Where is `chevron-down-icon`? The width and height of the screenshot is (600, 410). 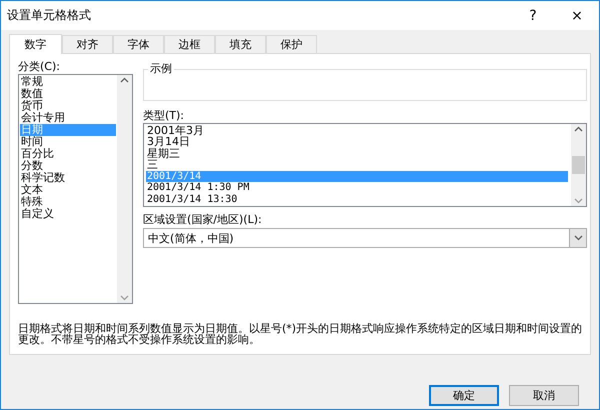 chevron-down-icon is located at coordinates (578, 238).